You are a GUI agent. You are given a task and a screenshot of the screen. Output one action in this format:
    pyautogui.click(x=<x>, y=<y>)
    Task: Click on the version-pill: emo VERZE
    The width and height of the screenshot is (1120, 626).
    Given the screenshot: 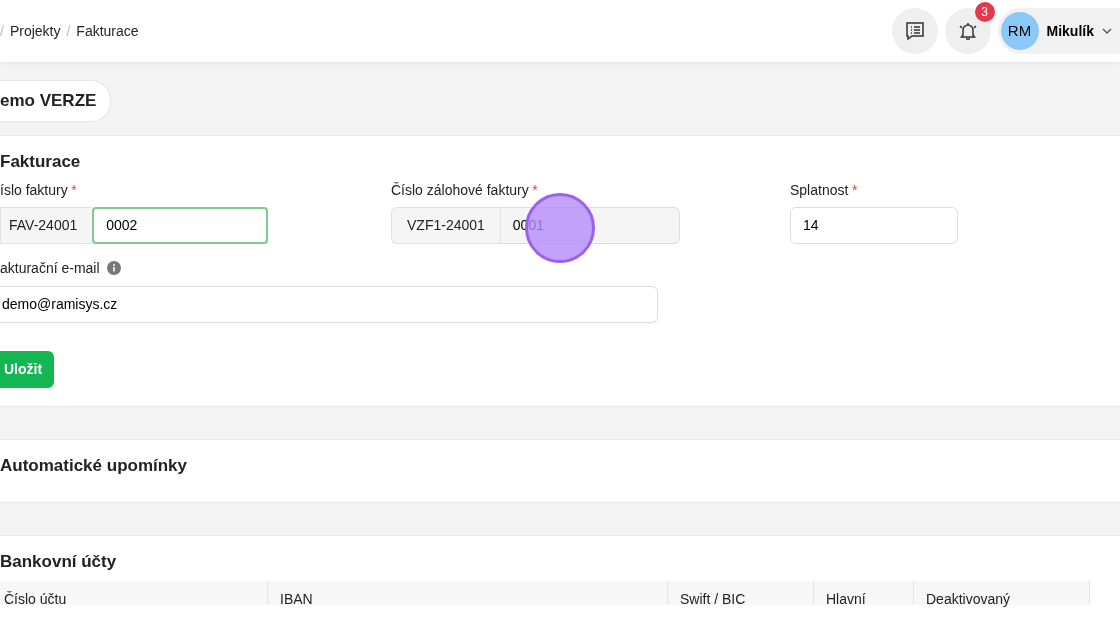 What is the action you would take?
    pyautogui.click(x=56, y=101)
    